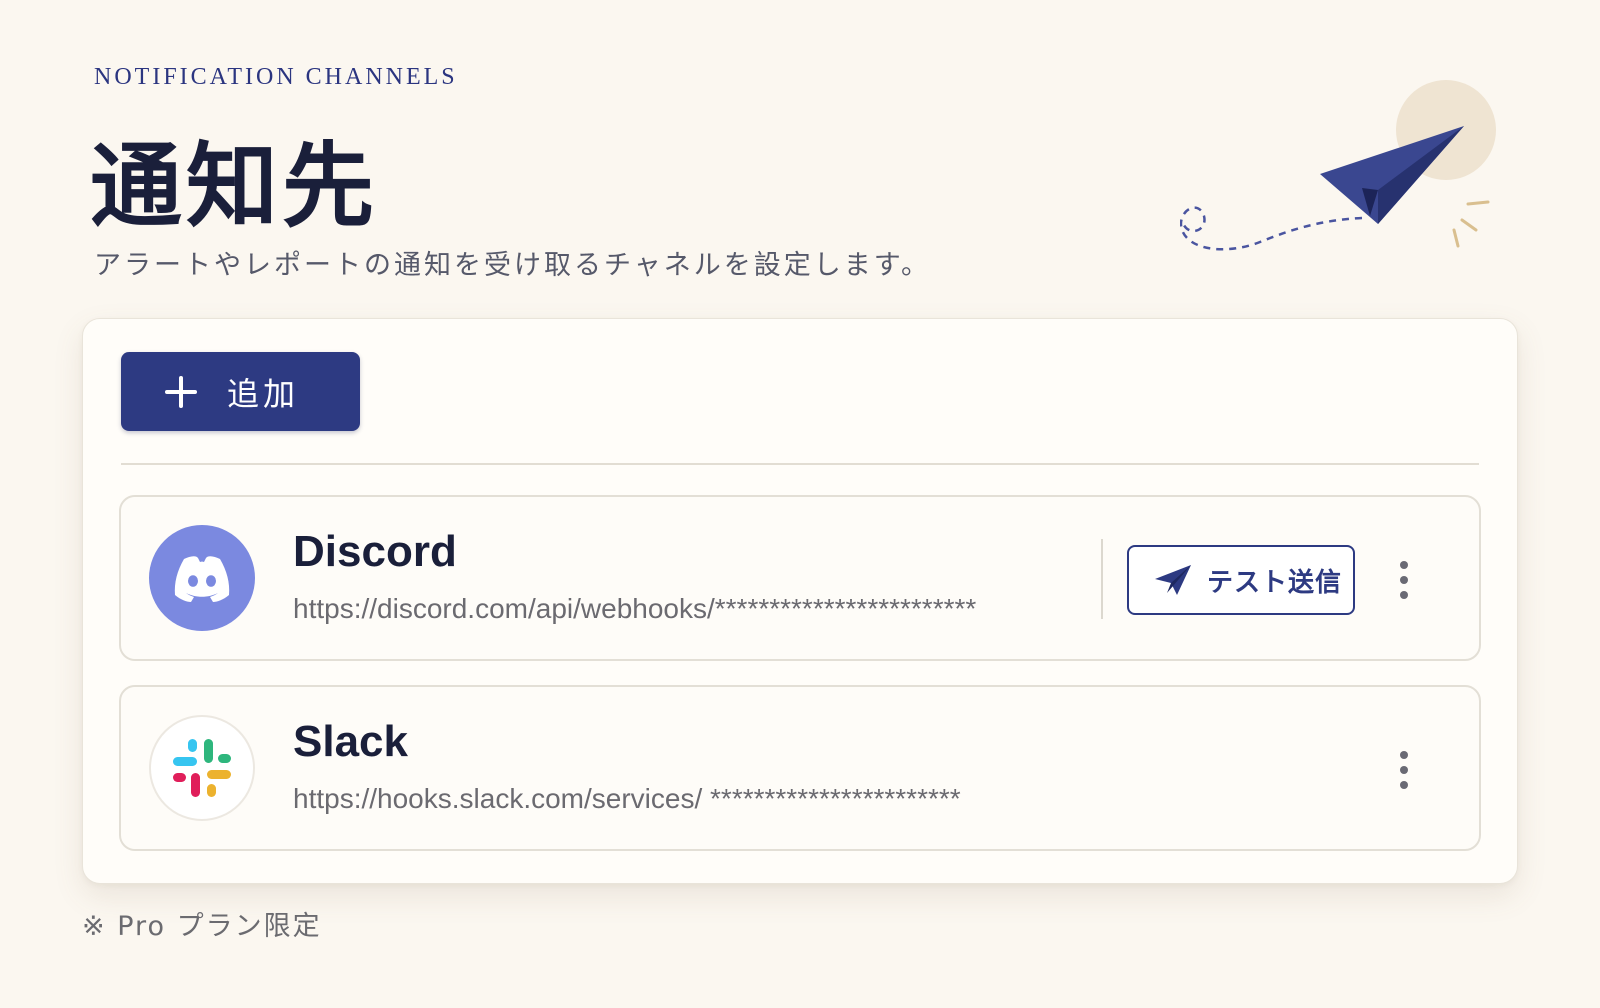  I want to click on divider, so click(800, 464).